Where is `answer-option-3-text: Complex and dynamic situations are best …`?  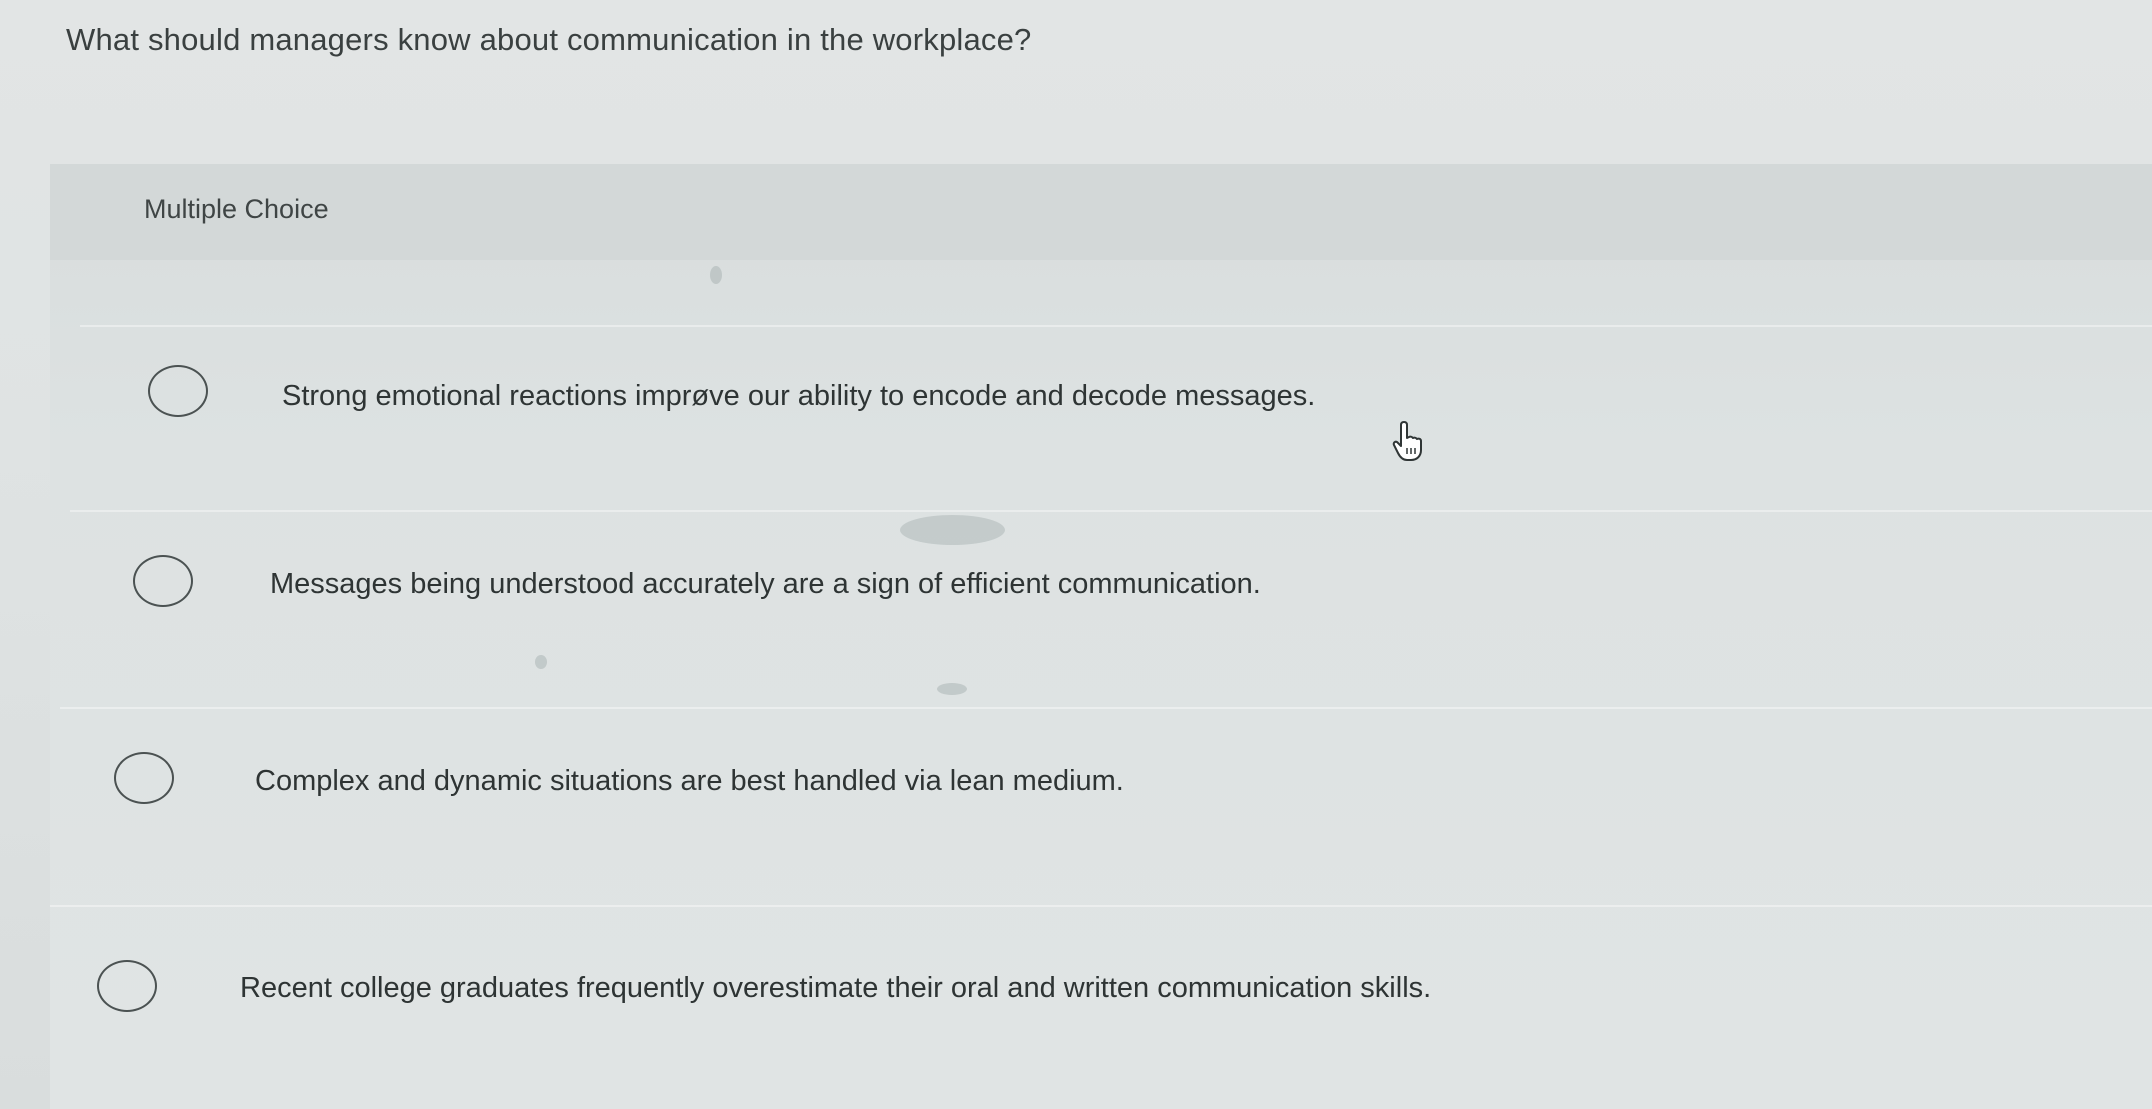 answer-option-3-text: Complex and dynamic situations are best … is located at coordinates (689, 781).